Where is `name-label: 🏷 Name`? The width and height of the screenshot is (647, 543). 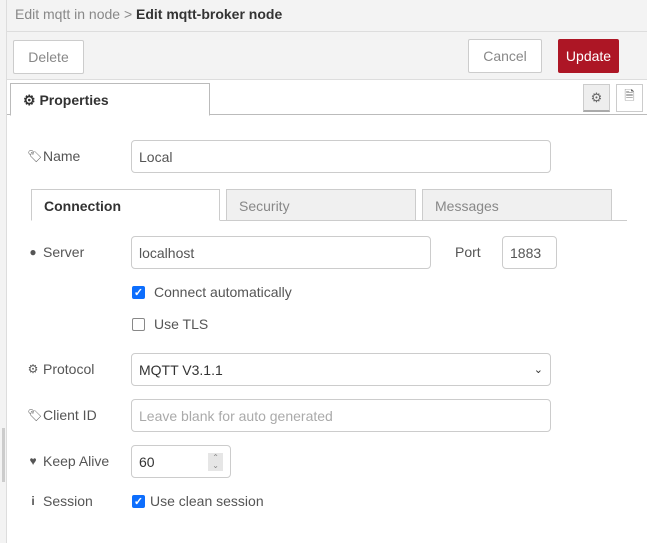
name-label: 🏷 Name is located at coordinates (53, 156).